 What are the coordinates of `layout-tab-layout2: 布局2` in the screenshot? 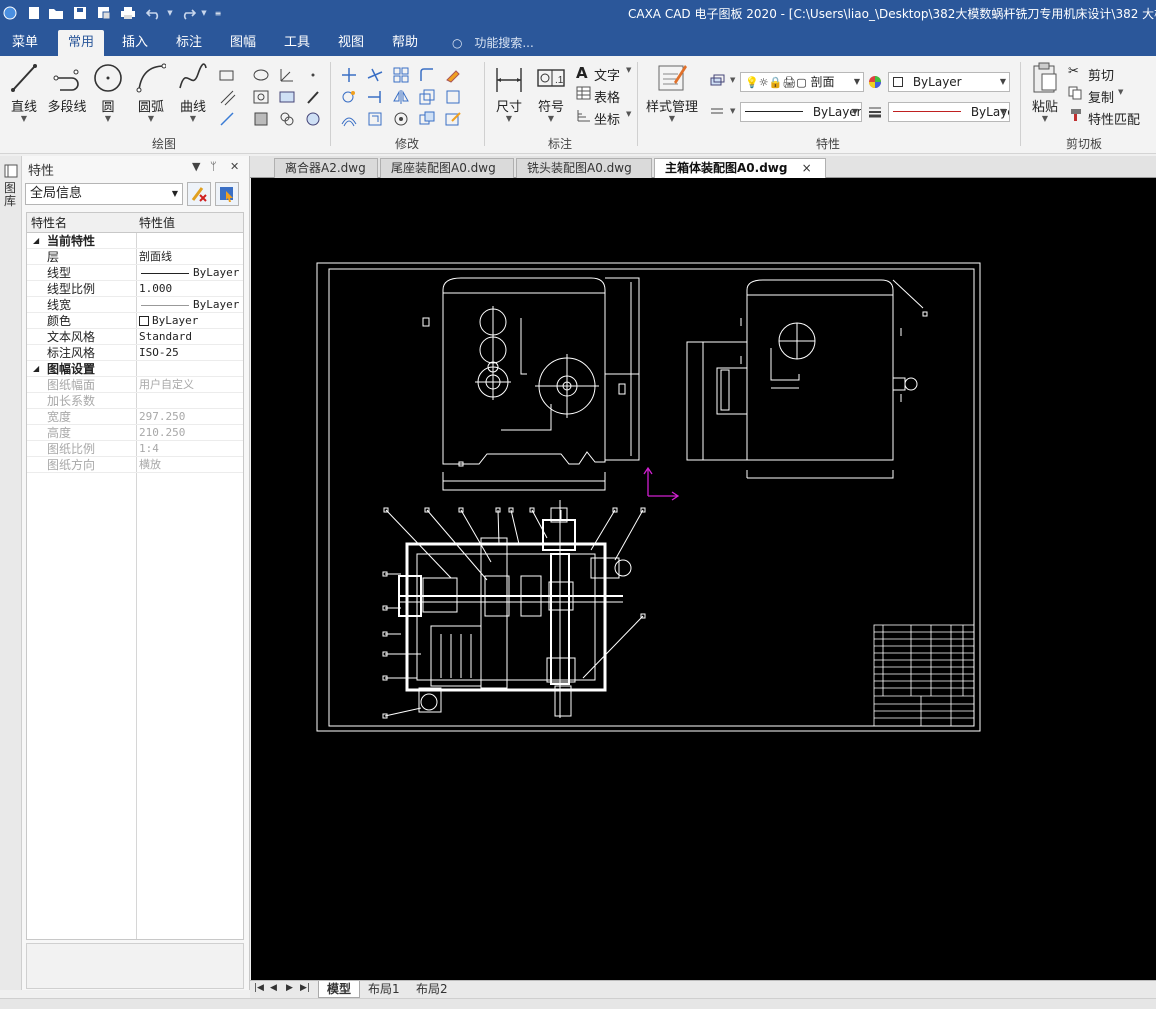 It's located at (432, 989).